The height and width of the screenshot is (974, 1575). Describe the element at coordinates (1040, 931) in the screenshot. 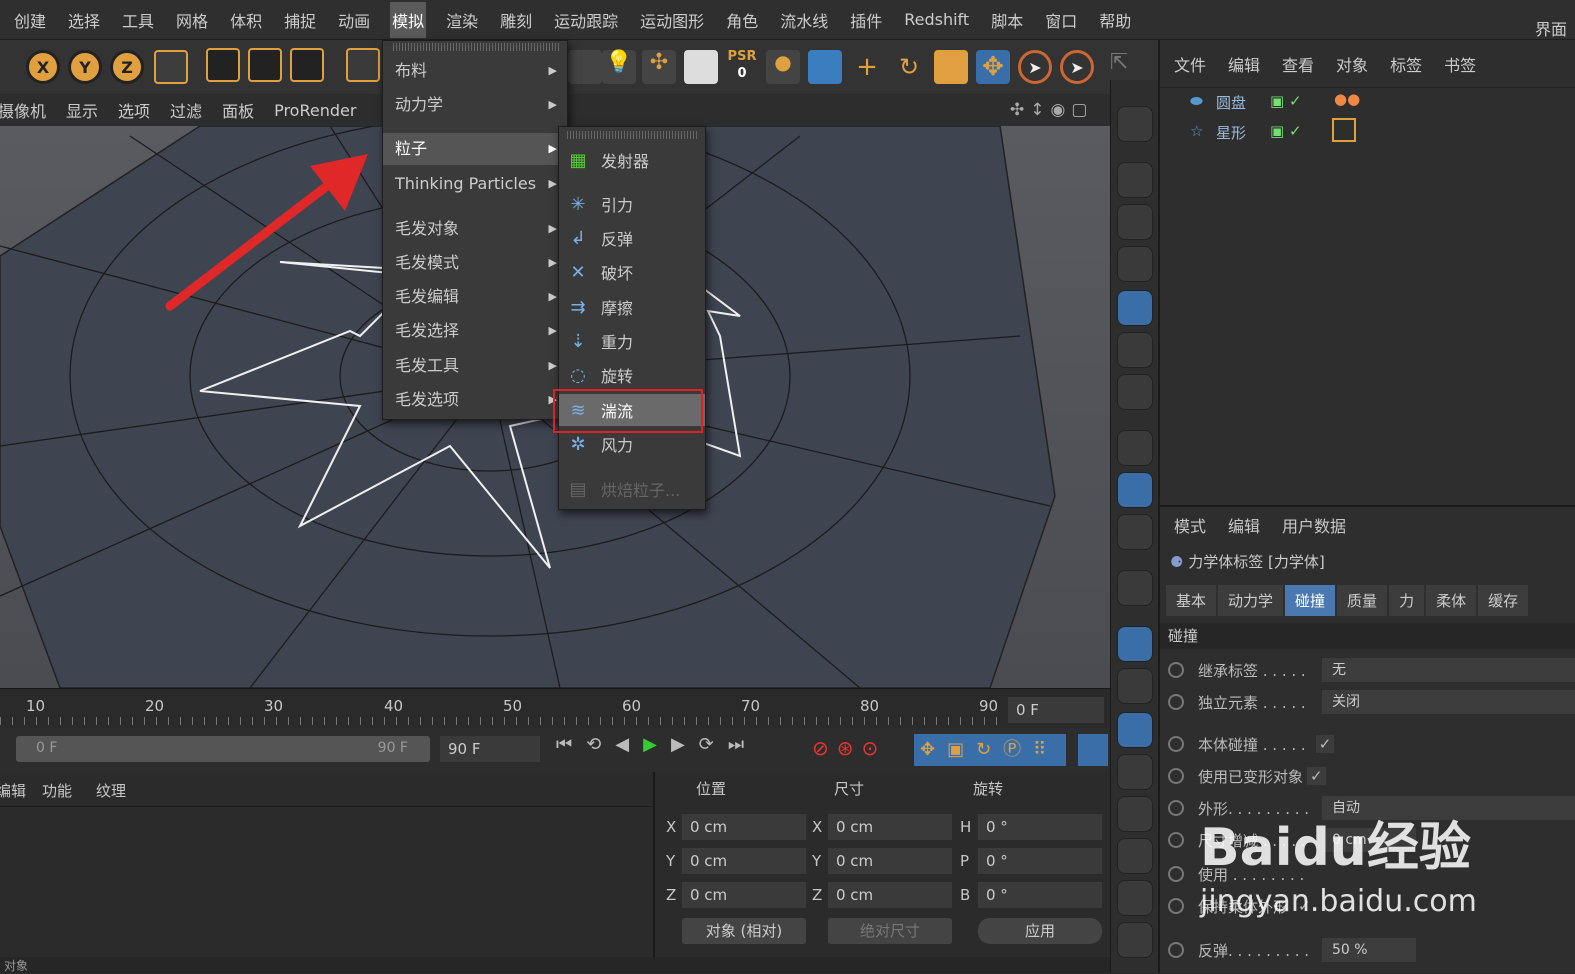

I see `apply-button: 应用` at that location.